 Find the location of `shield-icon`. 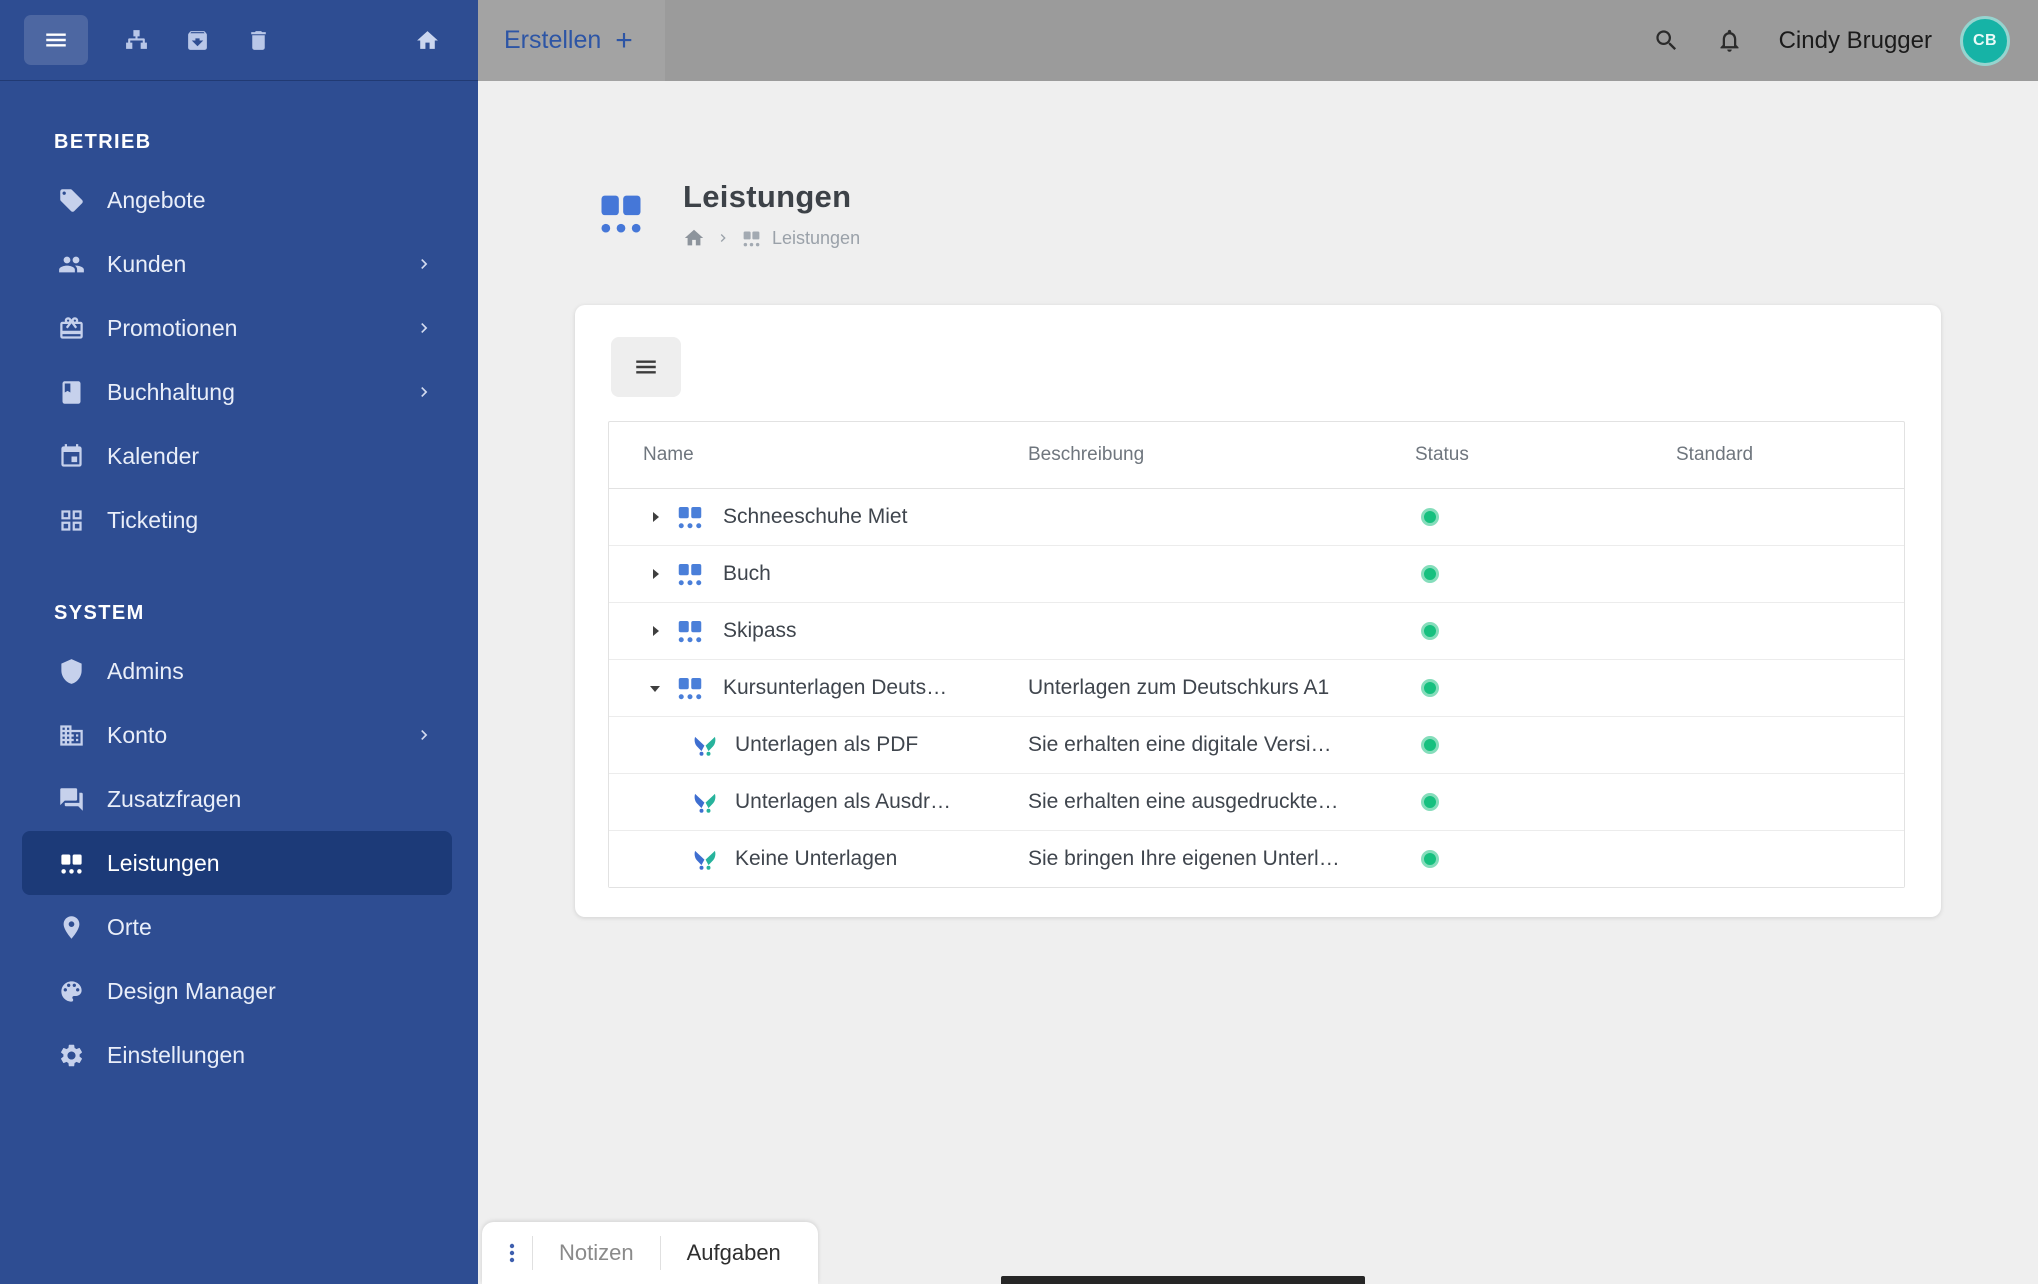

shield-icon is located at coordinates (71, 671).